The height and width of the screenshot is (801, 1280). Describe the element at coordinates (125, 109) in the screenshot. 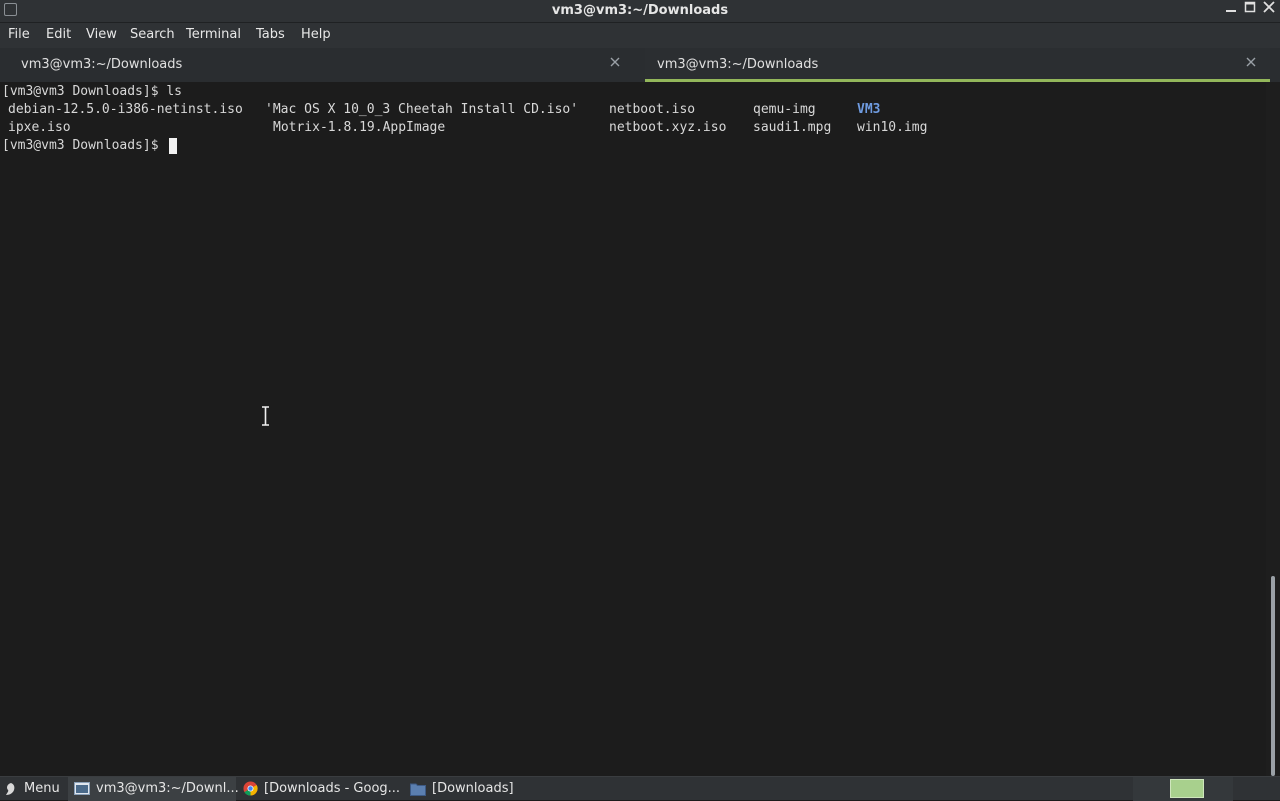

I see `ls-entry: debian-12.5.0-i386-netinst.iso` at that location.